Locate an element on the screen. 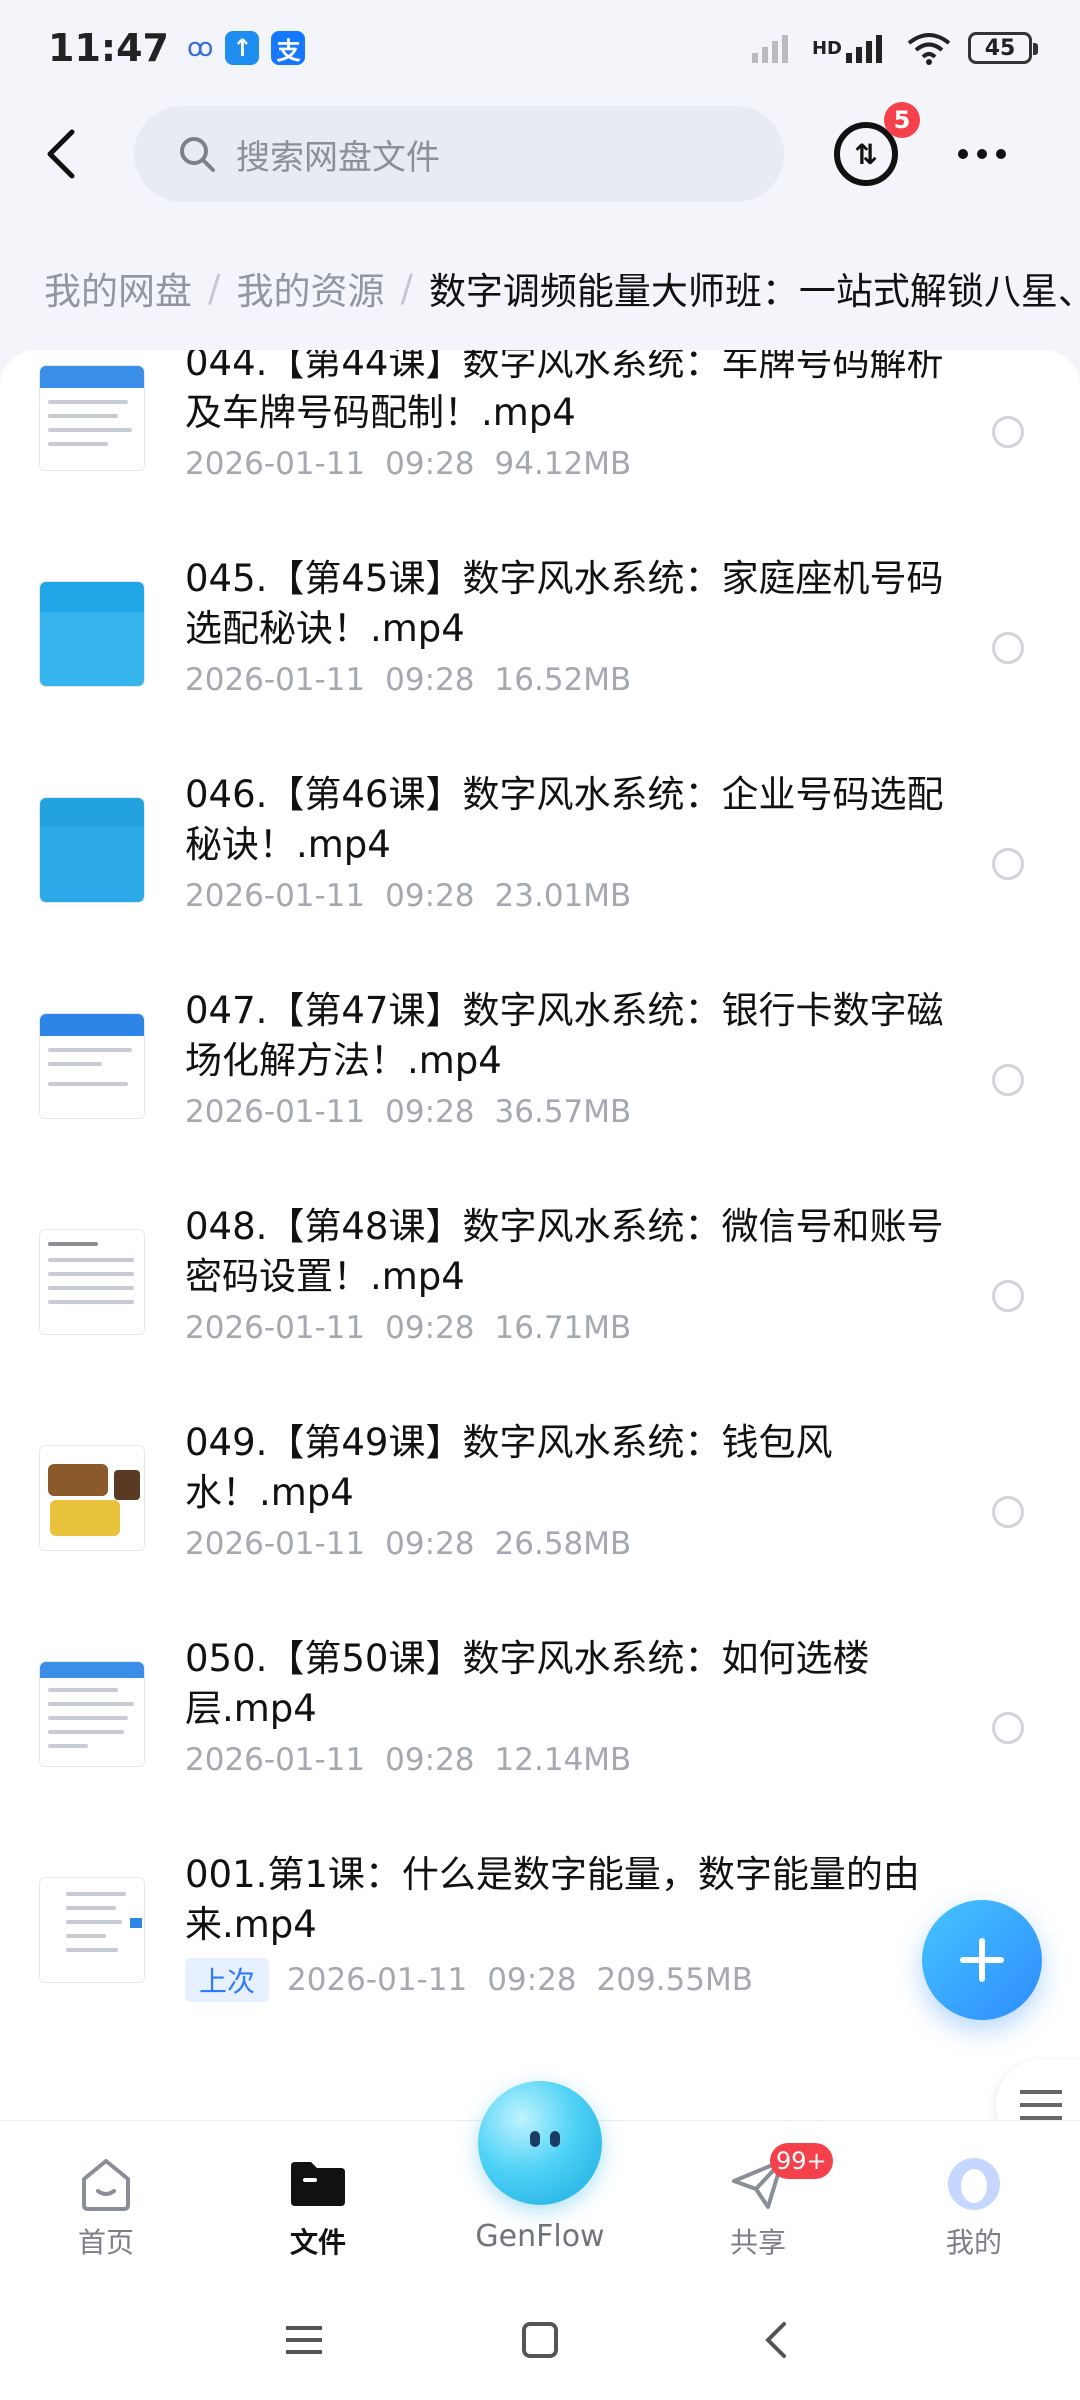  transfer-button: ⇅ 5 is located at coordinates (877, 144).